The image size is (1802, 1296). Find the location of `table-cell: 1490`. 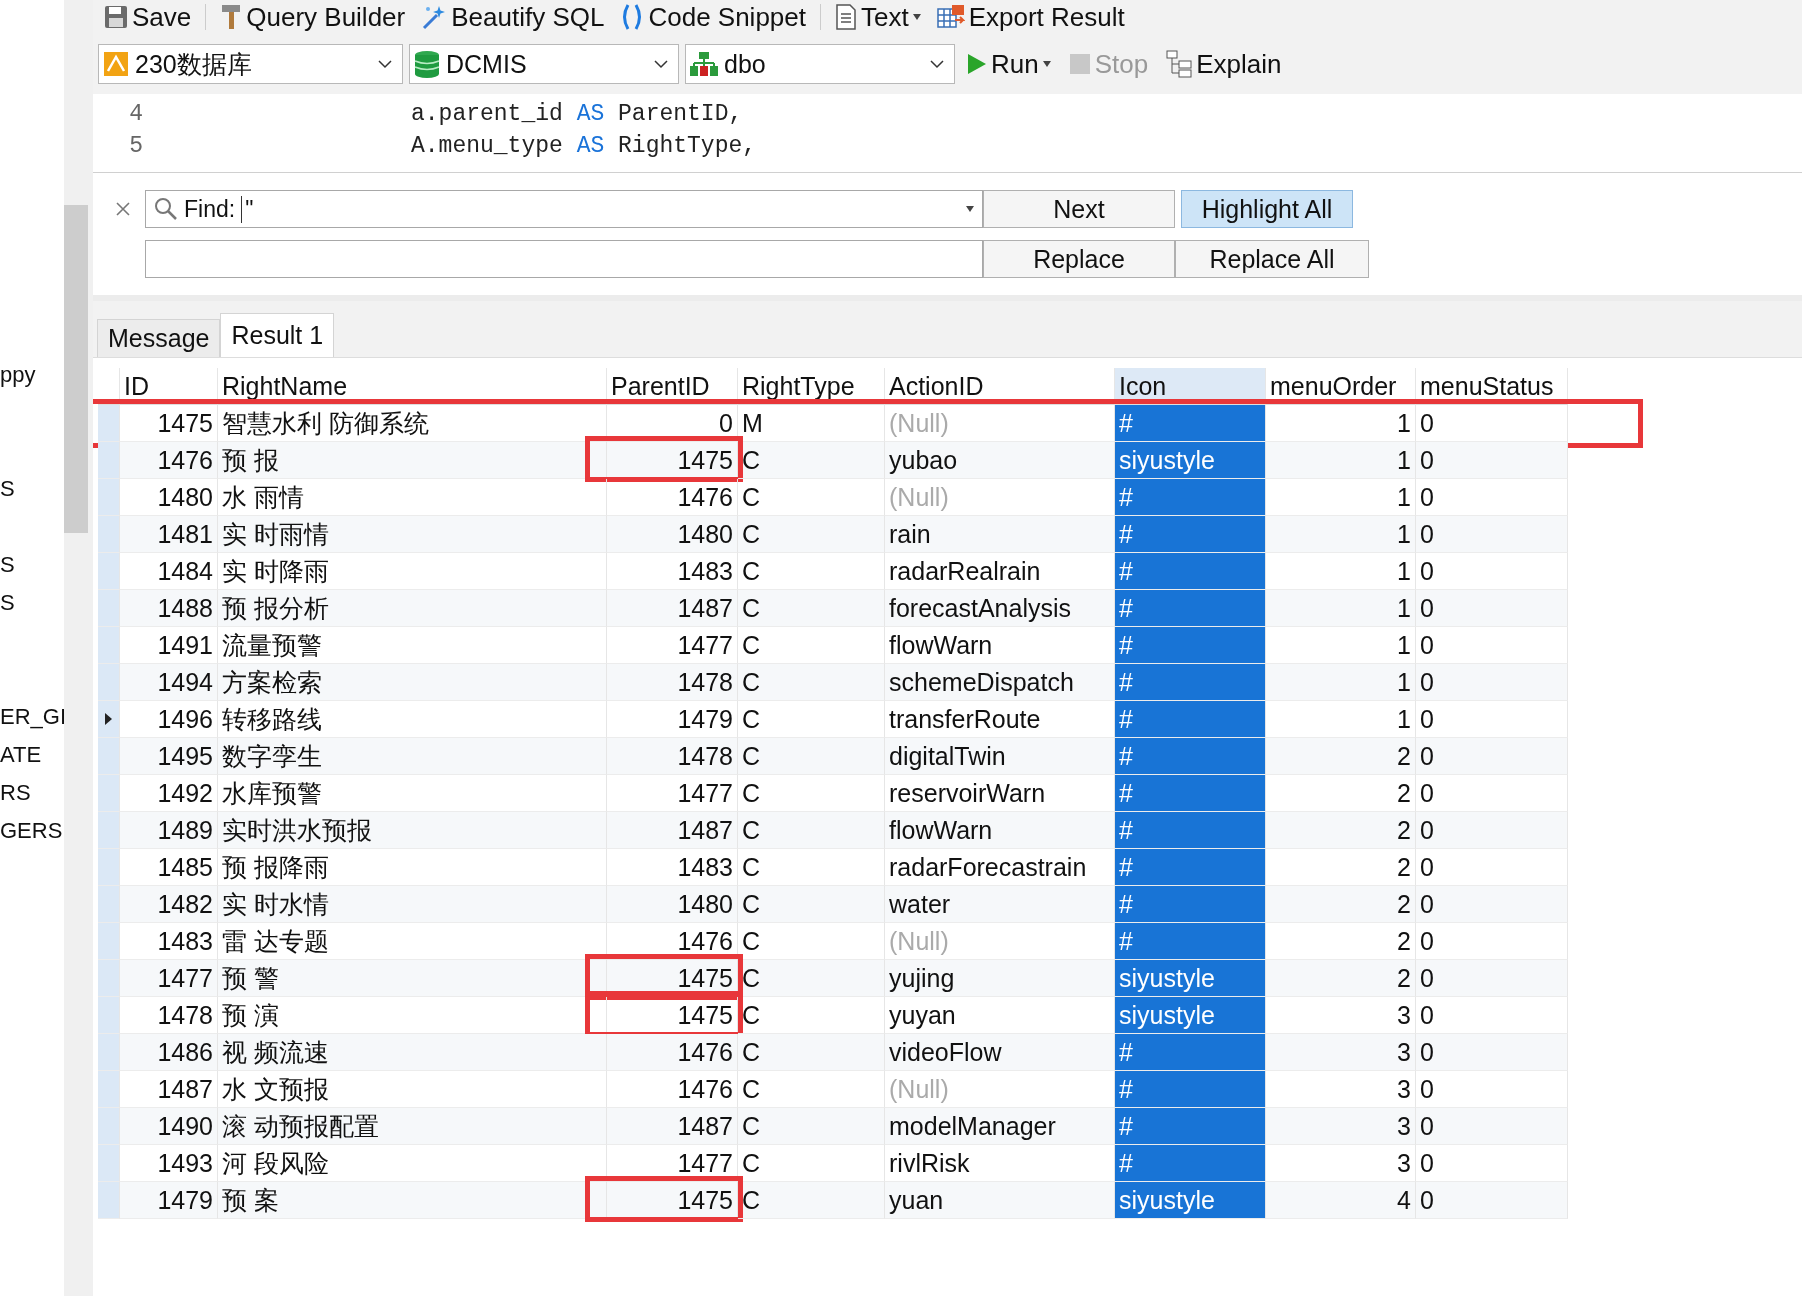

table-cell: 1490 is located at coordinates (169, 1126).